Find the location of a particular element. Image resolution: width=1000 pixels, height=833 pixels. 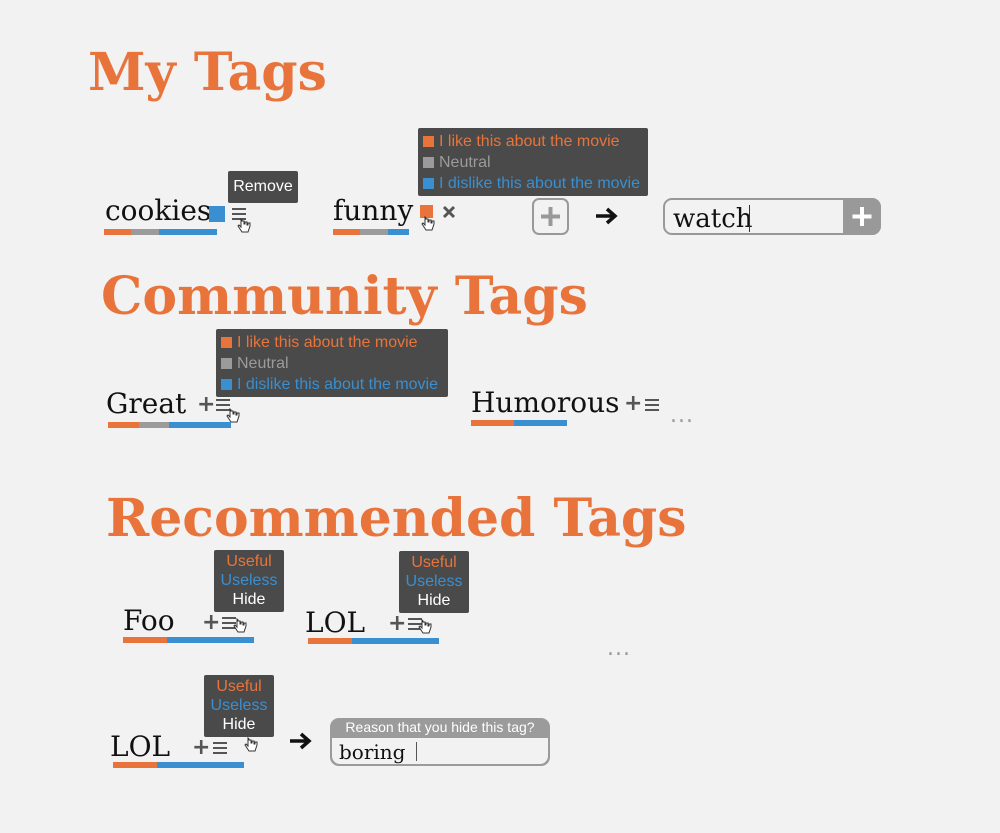

tag-input: watch is located at coordinates (713, 219).